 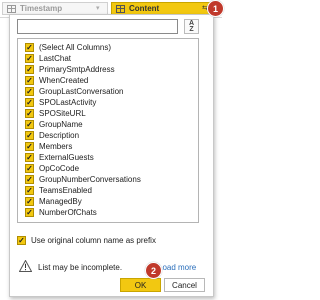 I want to click on list-item-label: PrimarySmtpAddress, so click(x=77, y=69).